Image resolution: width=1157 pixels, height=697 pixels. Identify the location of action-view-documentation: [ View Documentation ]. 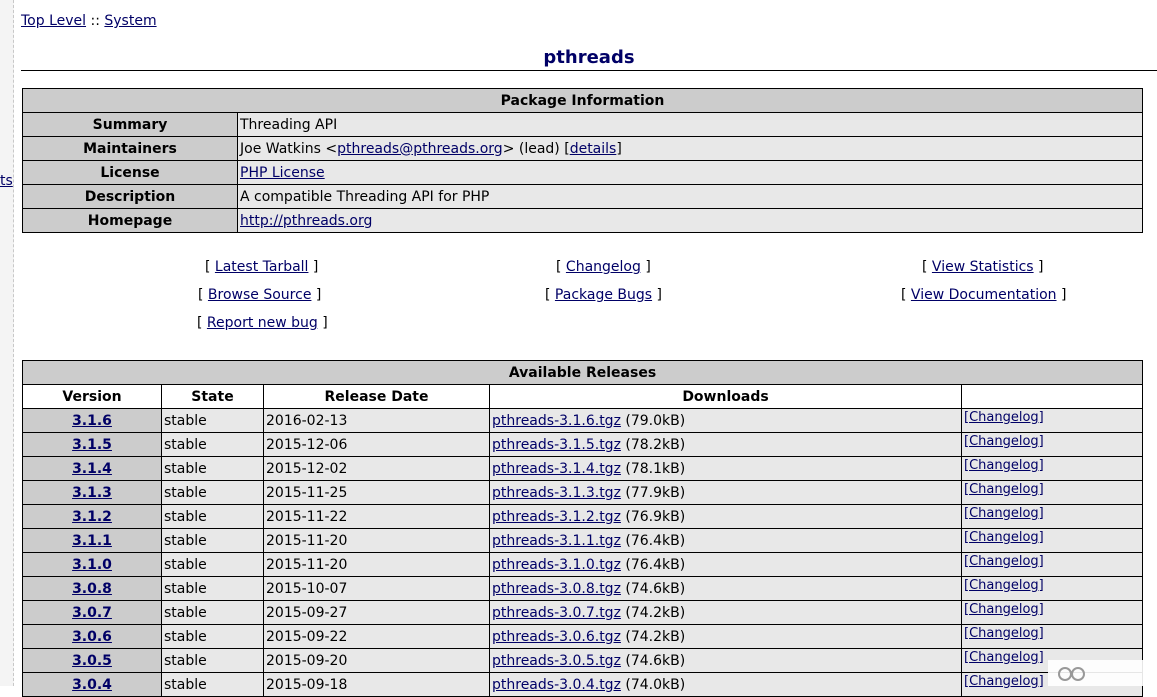
(984, 295).